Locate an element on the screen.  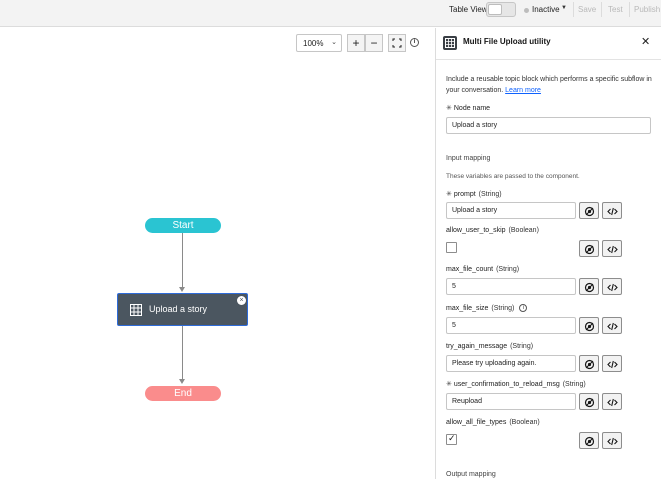
field-label-prompt: ✳ prompt (String) is located at coordinates (474, 194).